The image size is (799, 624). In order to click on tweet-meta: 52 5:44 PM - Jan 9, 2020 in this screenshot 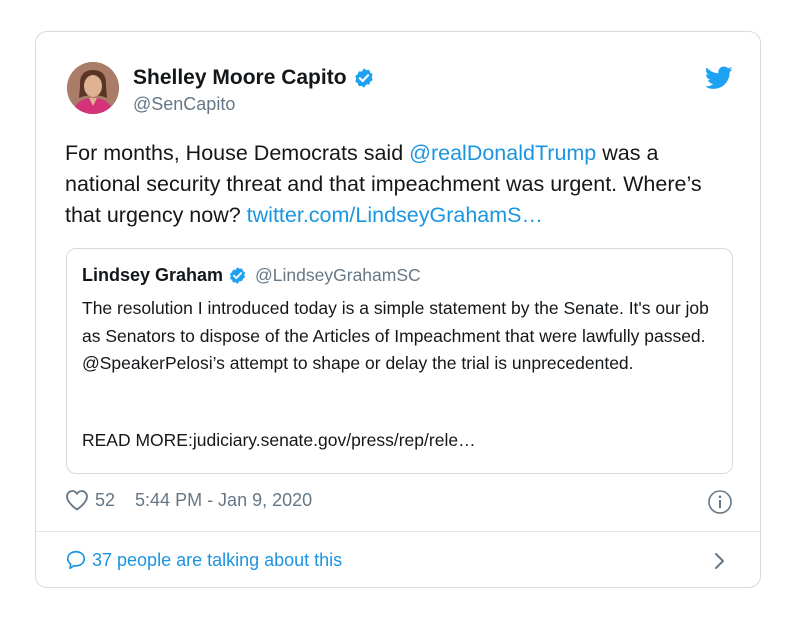, I will do `click(188, 500)`.